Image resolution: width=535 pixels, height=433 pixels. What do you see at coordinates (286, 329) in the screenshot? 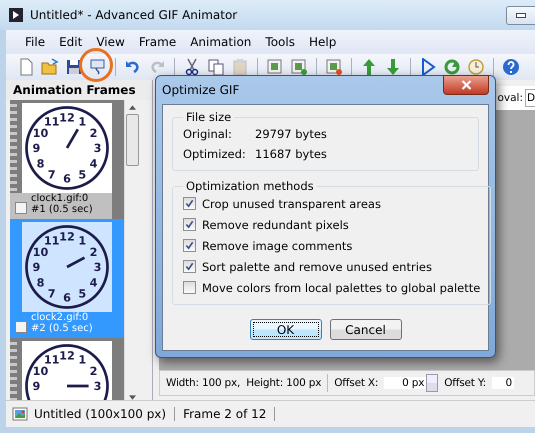
I see `ok-button: OK` at bounding box center [286, 329].